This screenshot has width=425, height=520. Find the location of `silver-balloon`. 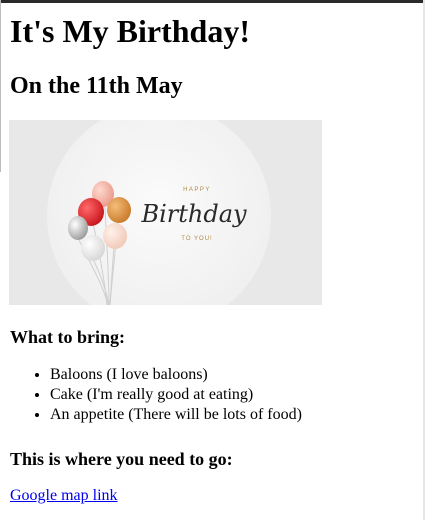

silver-balloon is located at coordinates (78, 228).